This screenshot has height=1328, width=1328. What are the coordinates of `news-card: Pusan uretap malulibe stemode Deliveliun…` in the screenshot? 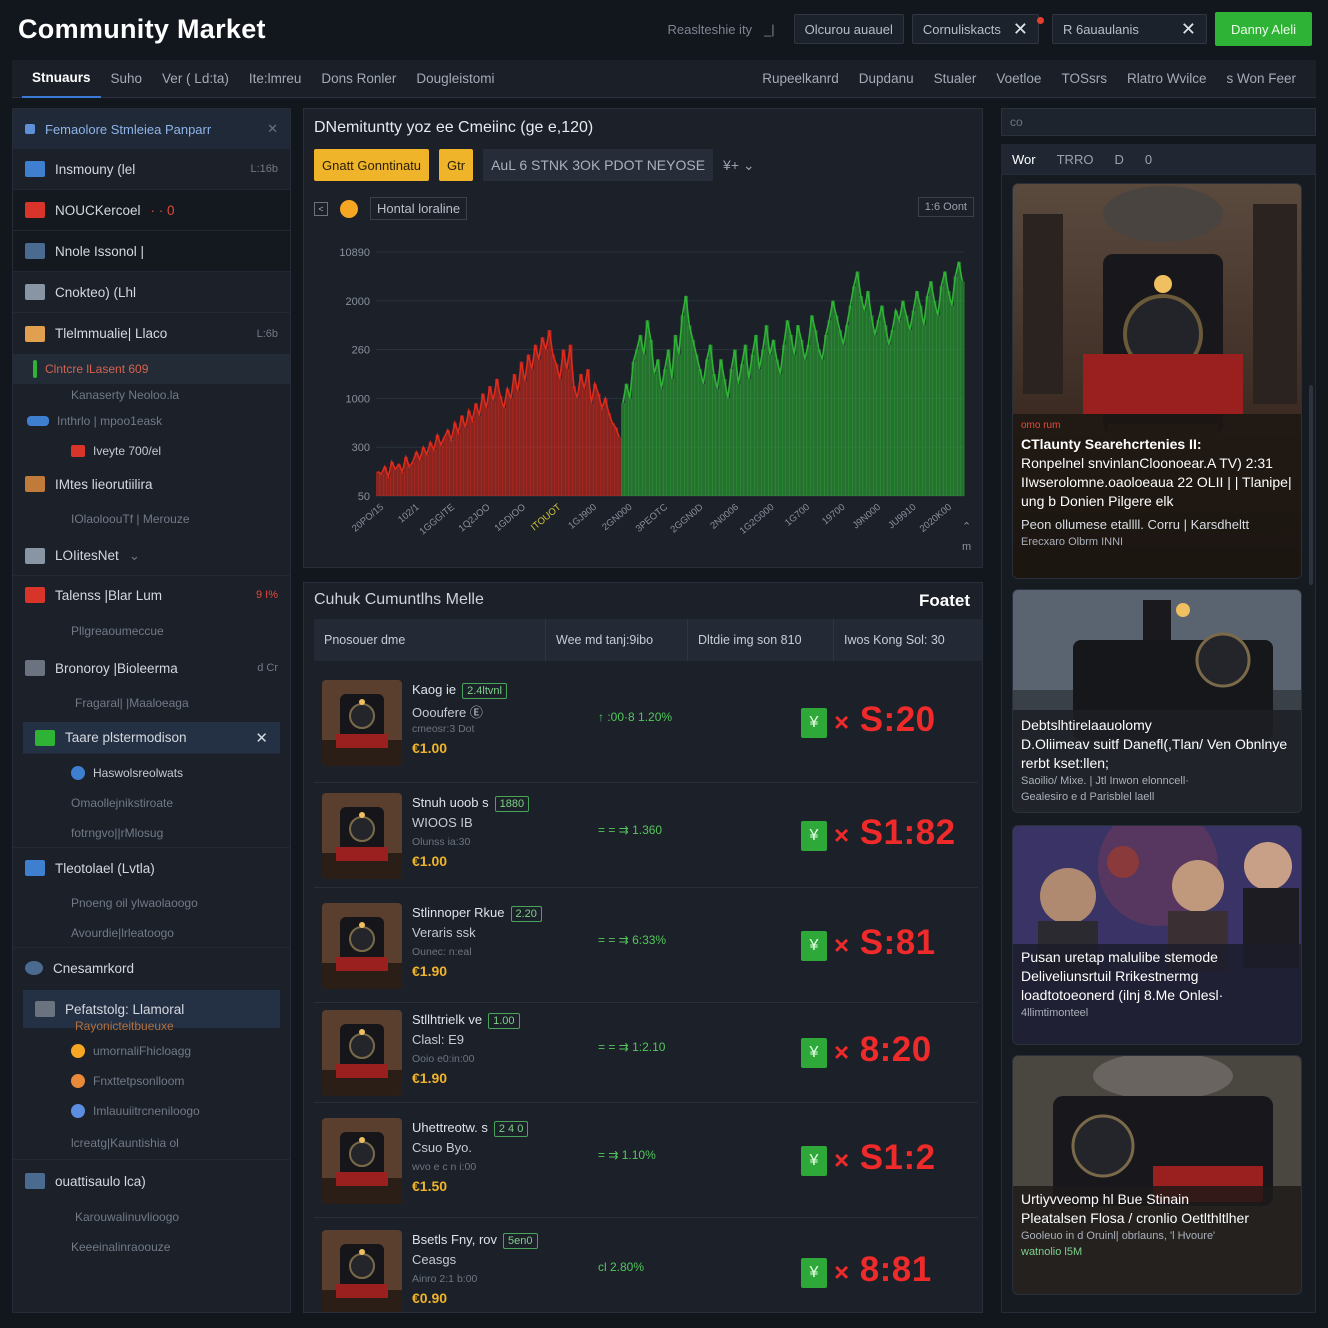 It's located at (1157, 935).